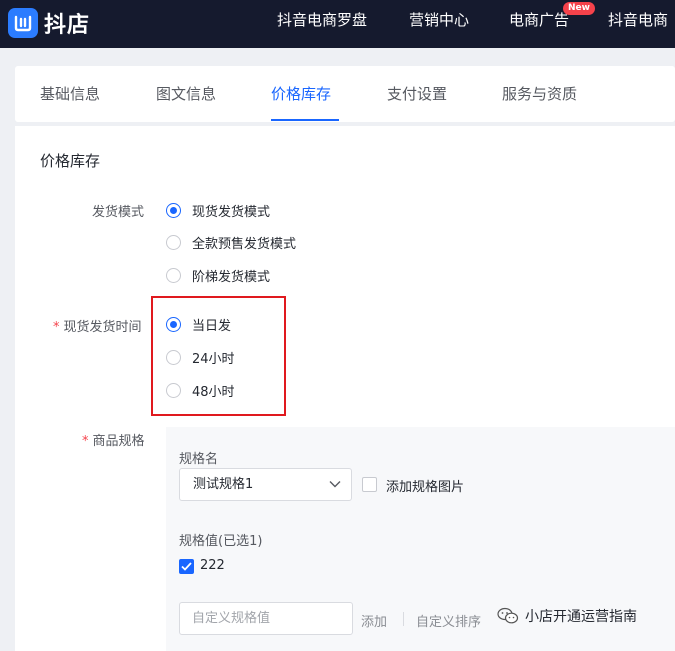 The image size is (675, 651). Describe the element at coordinates (213, 359) in the screenshot. I see `radio-label: 24小时` at that location.